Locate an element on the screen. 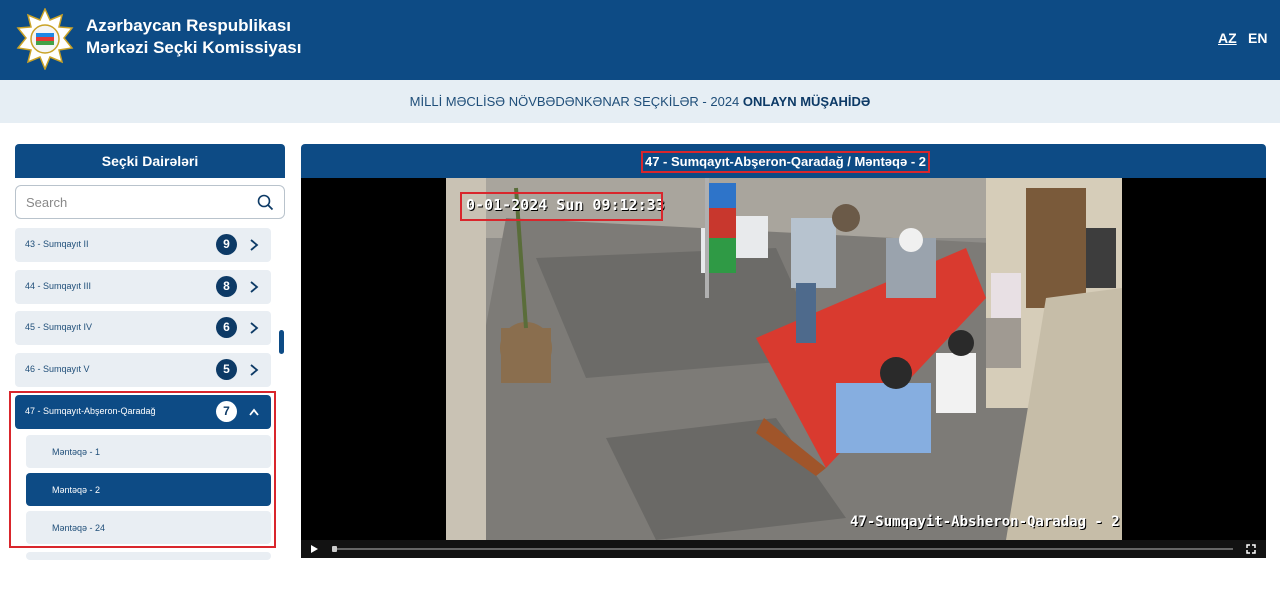 The image size is (1280, 610). video-progress-bar is located at coordinates (783, 549).